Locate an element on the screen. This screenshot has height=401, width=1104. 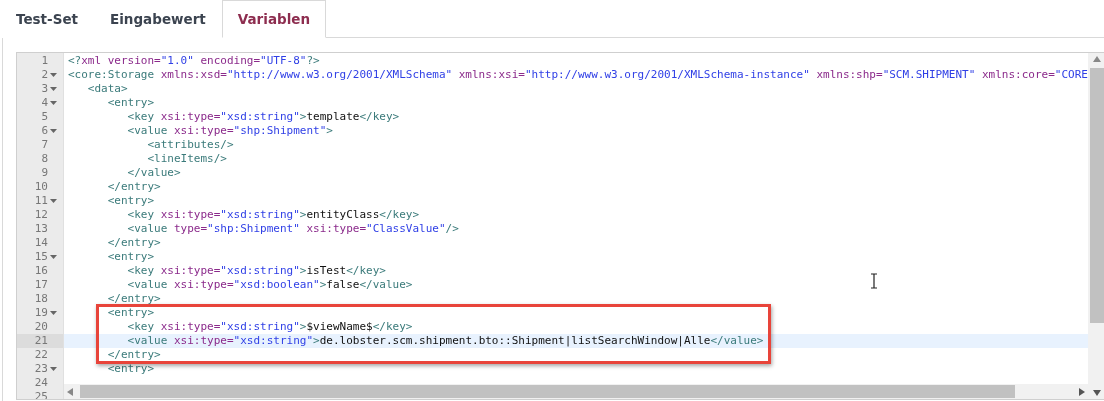
code-line: <key xsi:type="xsd:string">$viewName$</key> is located at coordinates (269, 326).